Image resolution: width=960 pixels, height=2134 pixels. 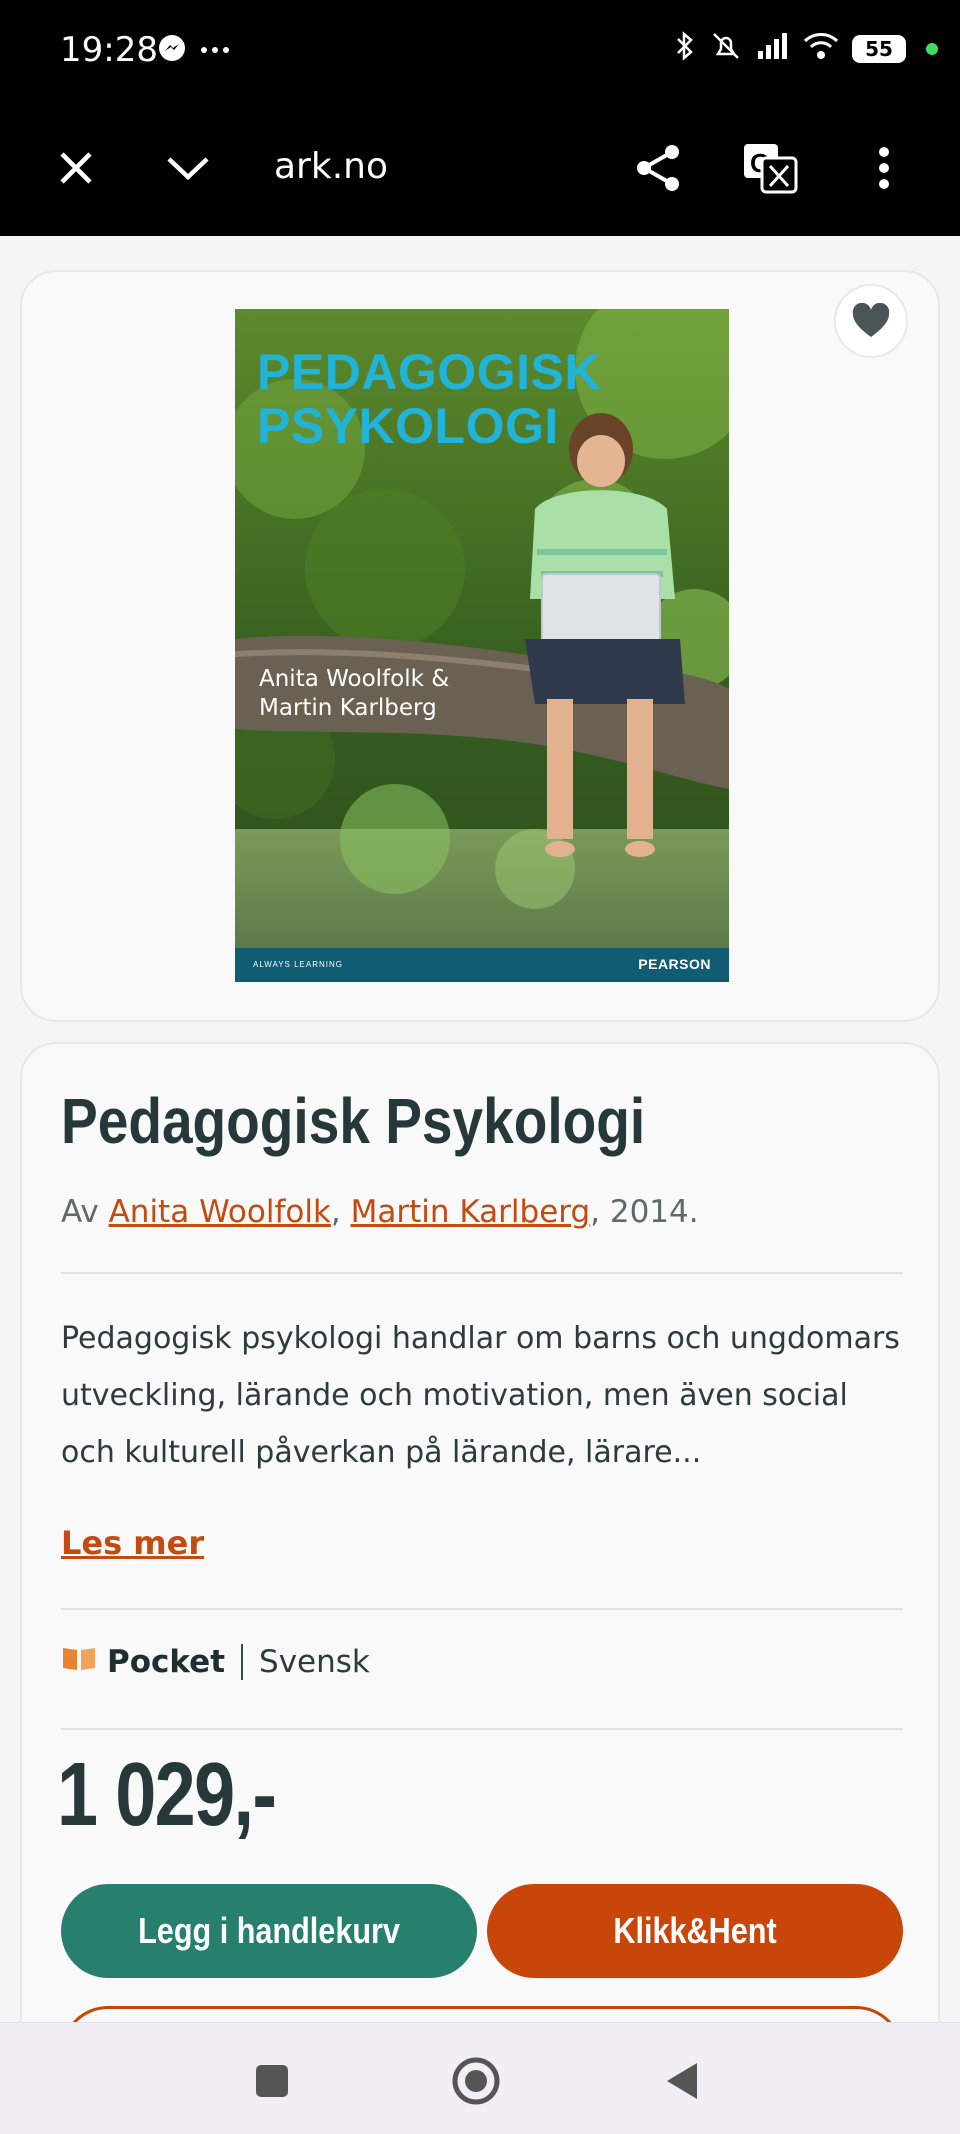 I want to click on add-to-cart-button: Legg i handlekurv, so click(x=269, y=1931).